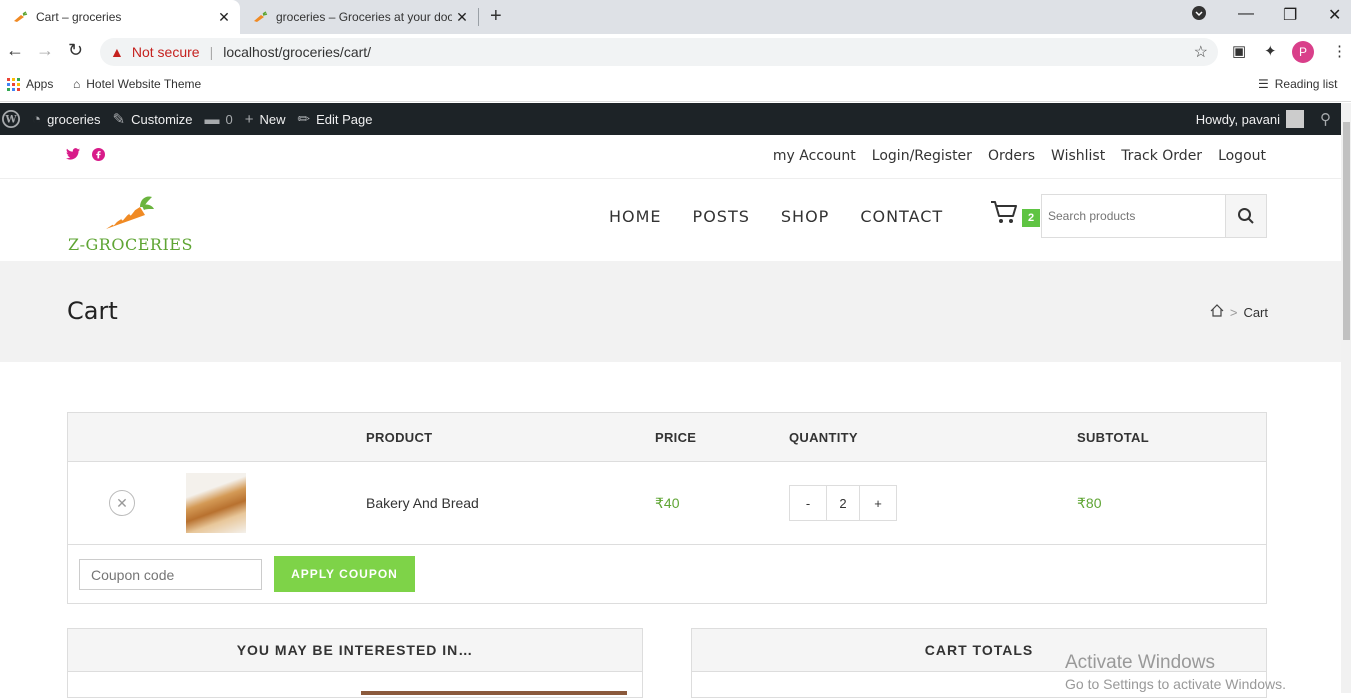  Describe the element at coordinates (667, 503) in the screenshot. I see `product-price: ₹40` at that location.